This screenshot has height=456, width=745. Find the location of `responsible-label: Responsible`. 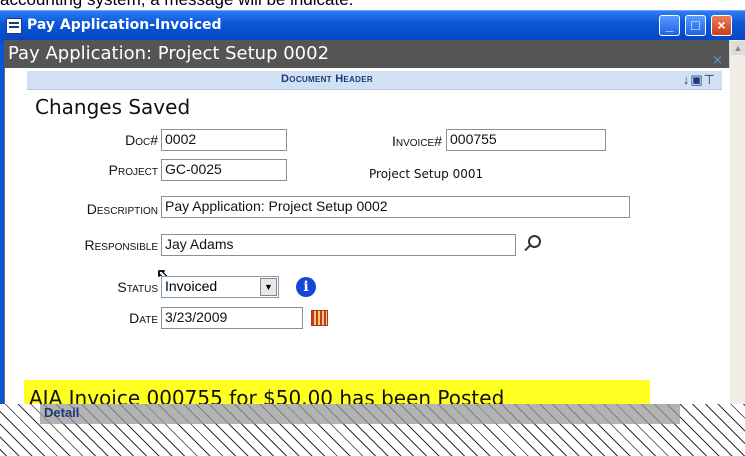

responsible-label: Responsible is located at coordinates (121, 245).